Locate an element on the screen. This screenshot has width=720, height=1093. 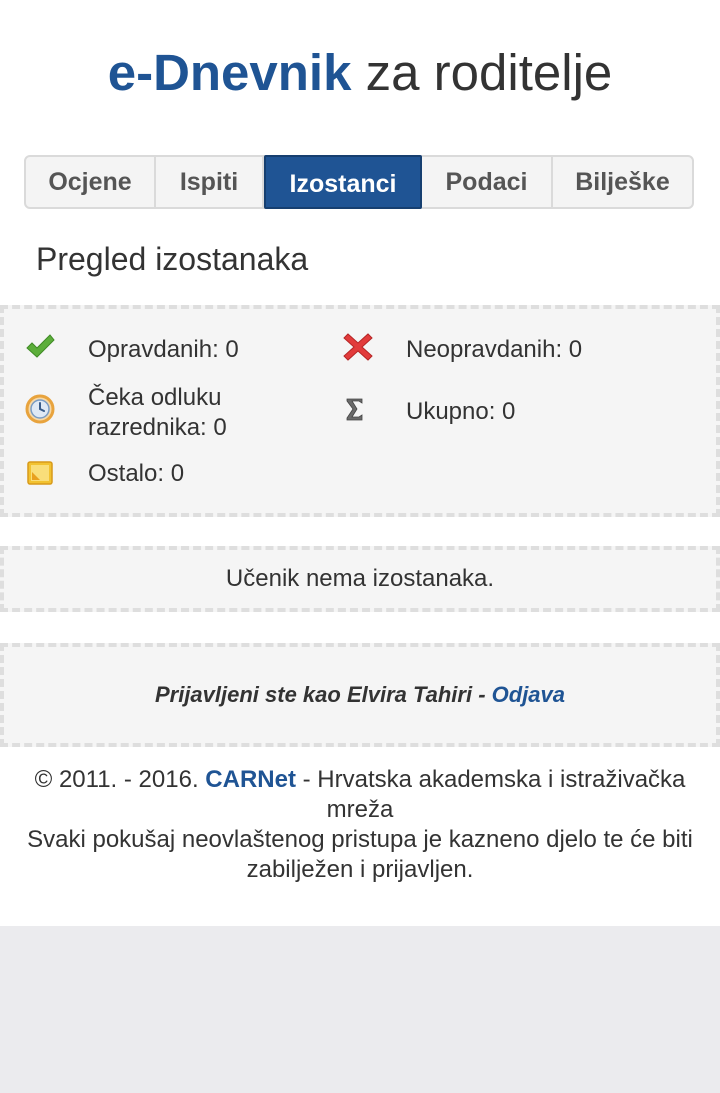
tab-ispiti: Ispiti is located at coordinates (210, 182).